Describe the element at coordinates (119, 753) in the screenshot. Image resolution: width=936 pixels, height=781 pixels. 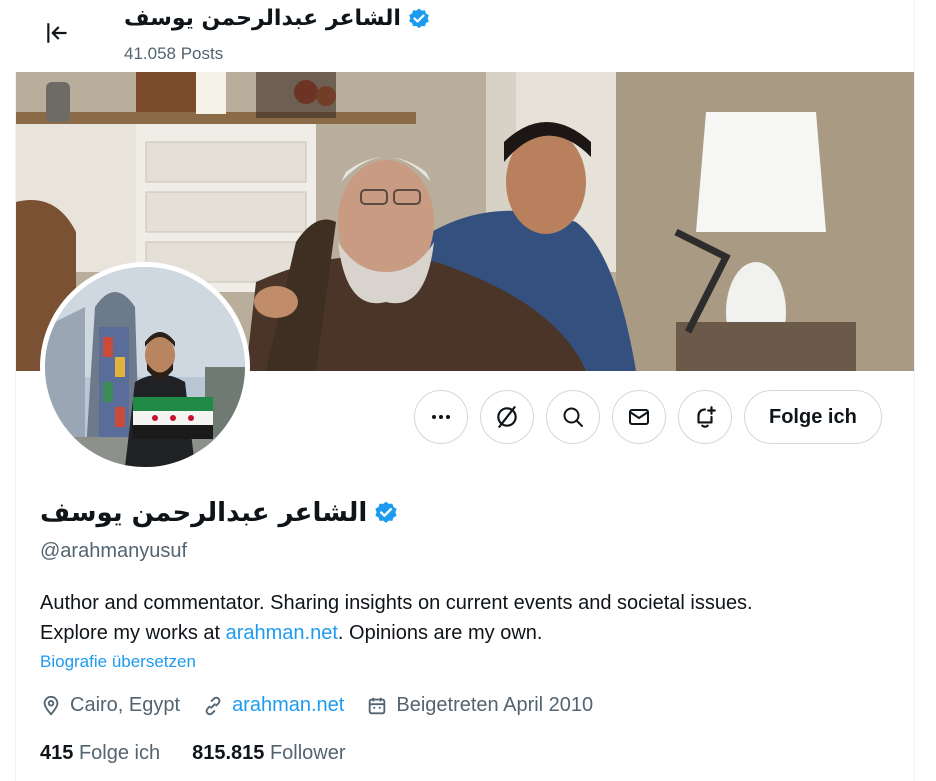
I see `following-label: Folge ich` at that location.